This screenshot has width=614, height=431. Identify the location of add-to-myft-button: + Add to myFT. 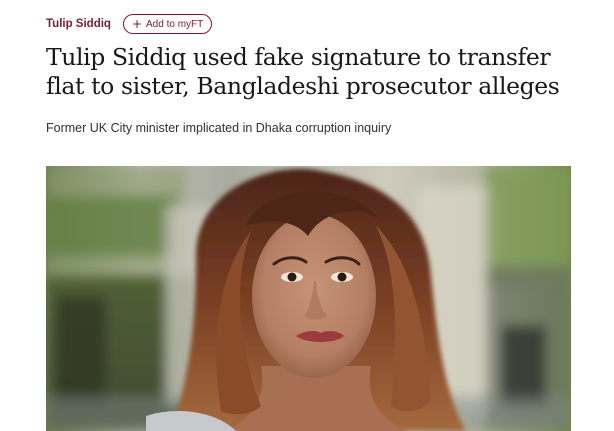
(167, 24).